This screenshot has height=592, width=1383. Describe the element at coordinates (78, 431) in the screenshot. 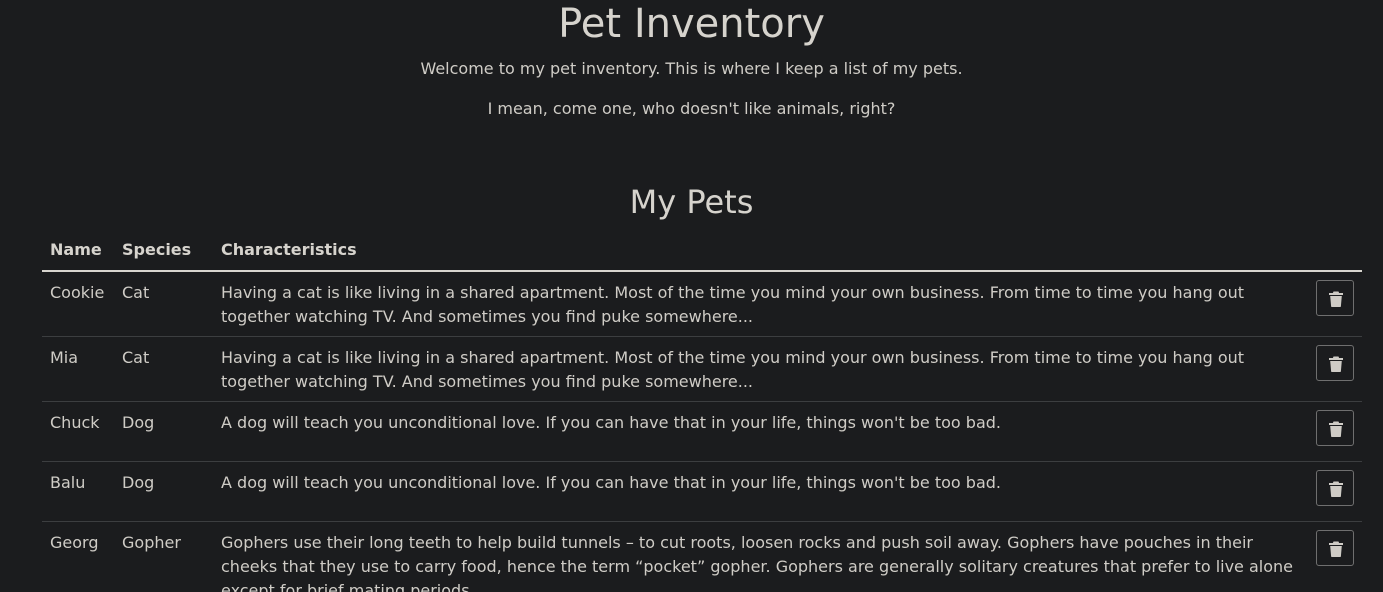

I see `pet-name: Chuck` at that location.